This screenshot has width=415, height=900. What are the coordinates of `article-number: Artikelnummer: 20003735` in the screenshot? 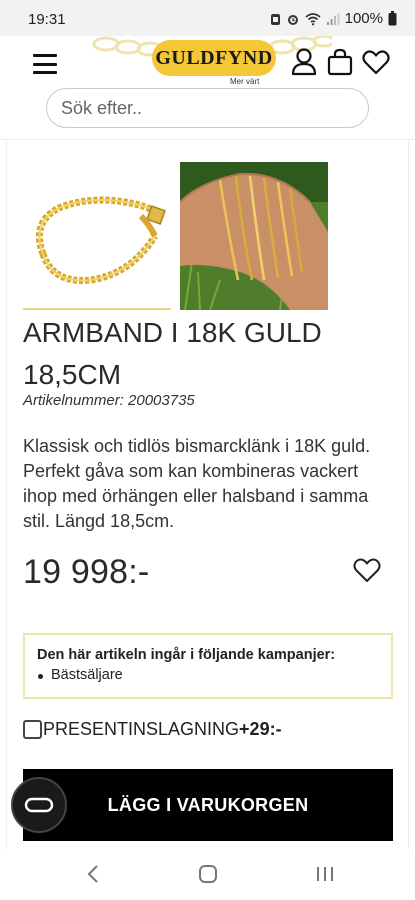 It's located at (109, 400).